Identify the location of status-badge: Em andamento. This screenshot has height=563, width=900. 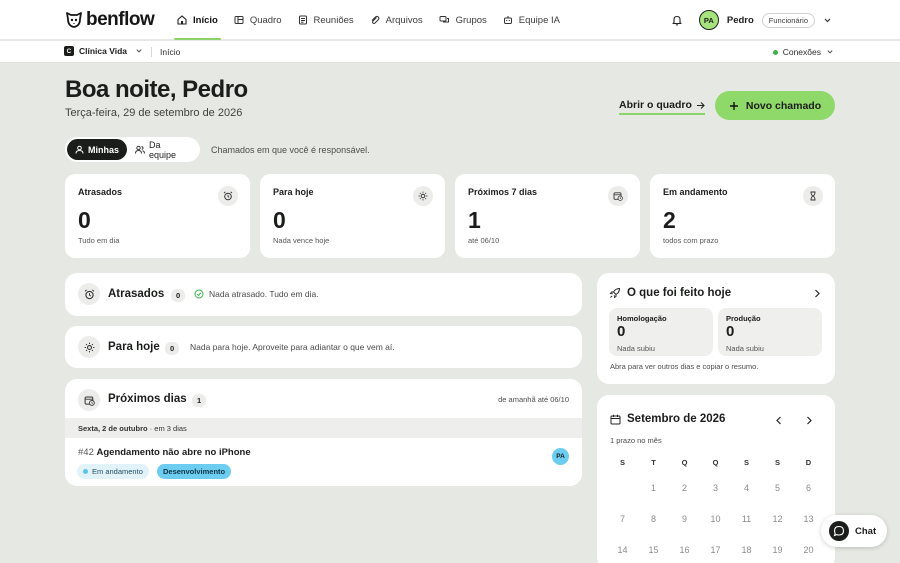
(113, 471).